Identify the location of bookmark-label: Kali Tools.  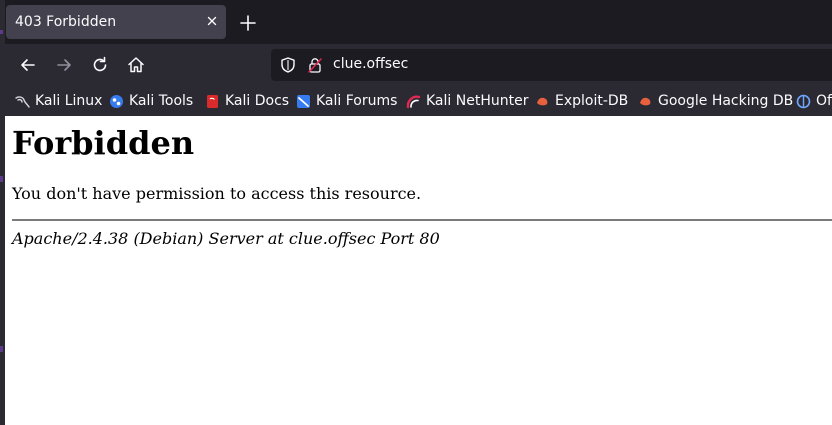
(161, 101).